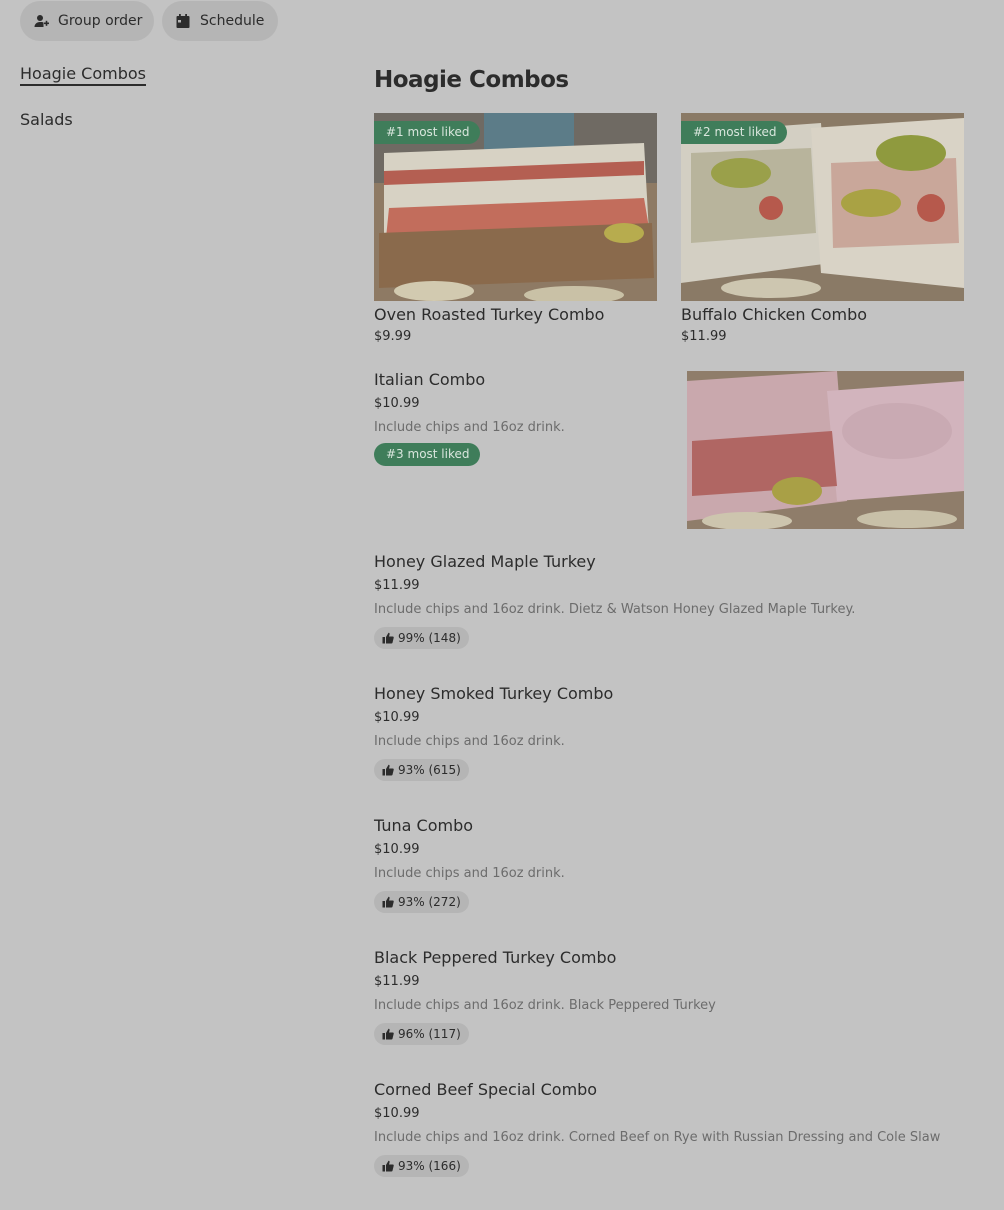  What do you see at coordinates (429, 638) in the screenshot?
I see `rating-text: 99% (148)` at bounding box center [429, 638].